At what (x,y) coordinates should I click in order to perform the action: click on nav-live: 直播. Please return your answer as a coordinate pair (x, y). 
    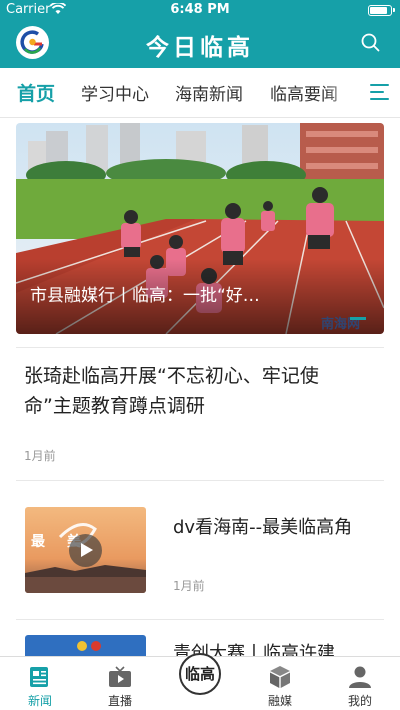
    Looking at the image, I should click on (120, 683).